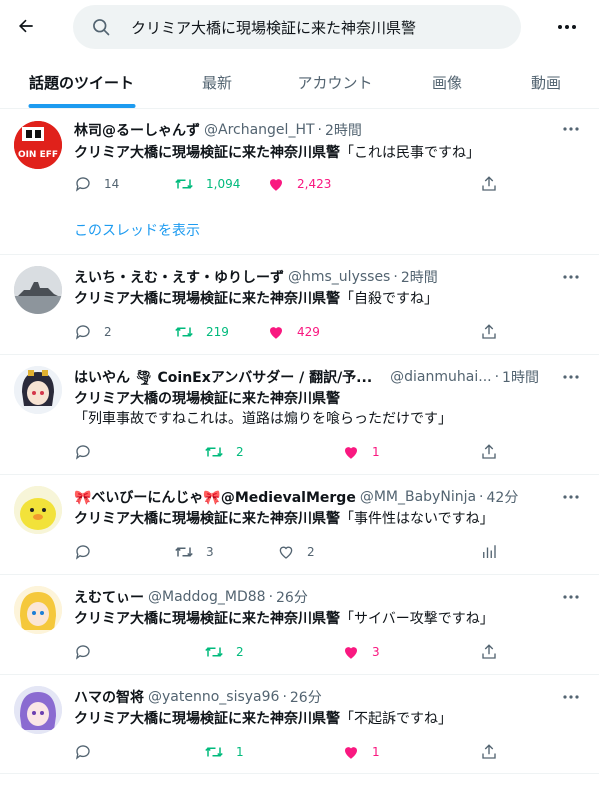 The height and width of the screenshot is (785, 599). I want to click on tab-label: 話題のツイート, so click(81, 82).